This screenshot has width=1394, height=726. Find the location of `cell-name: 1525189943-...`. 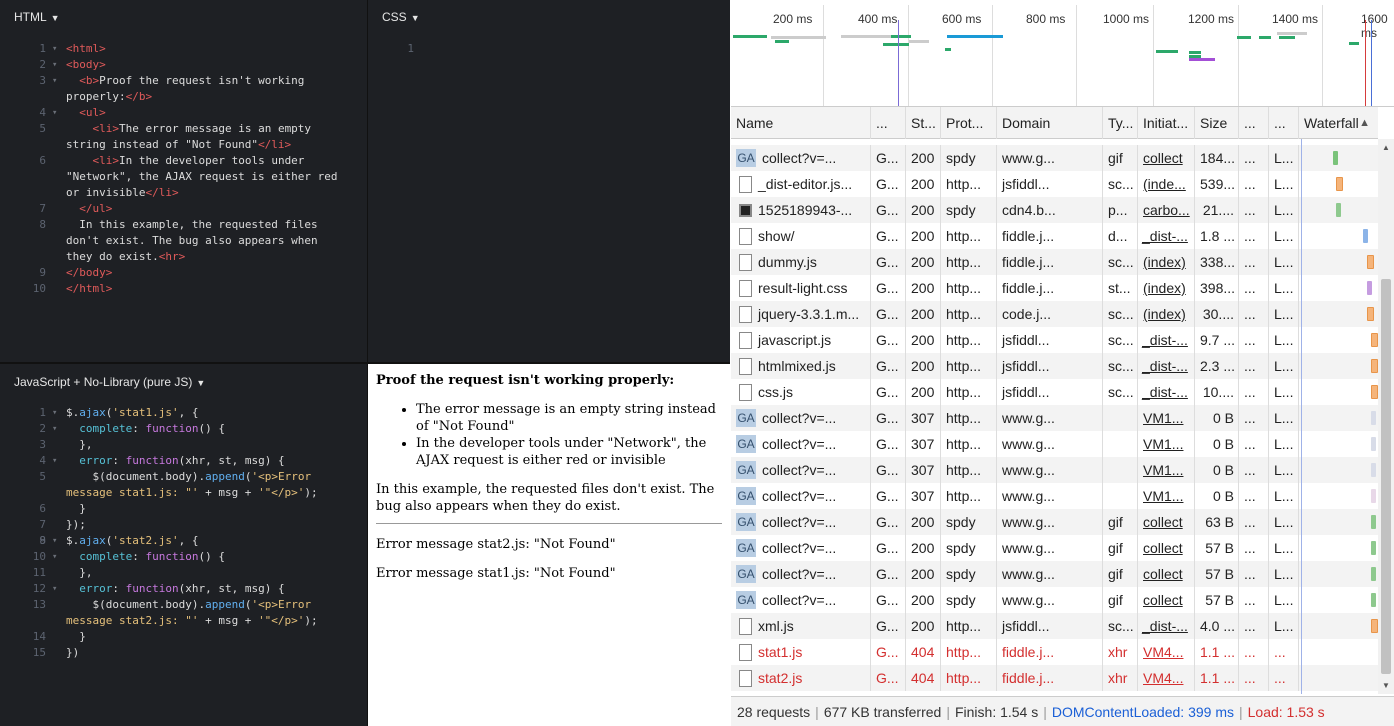

cell-name: 1525189943-... is located at coordinates (801, 210).